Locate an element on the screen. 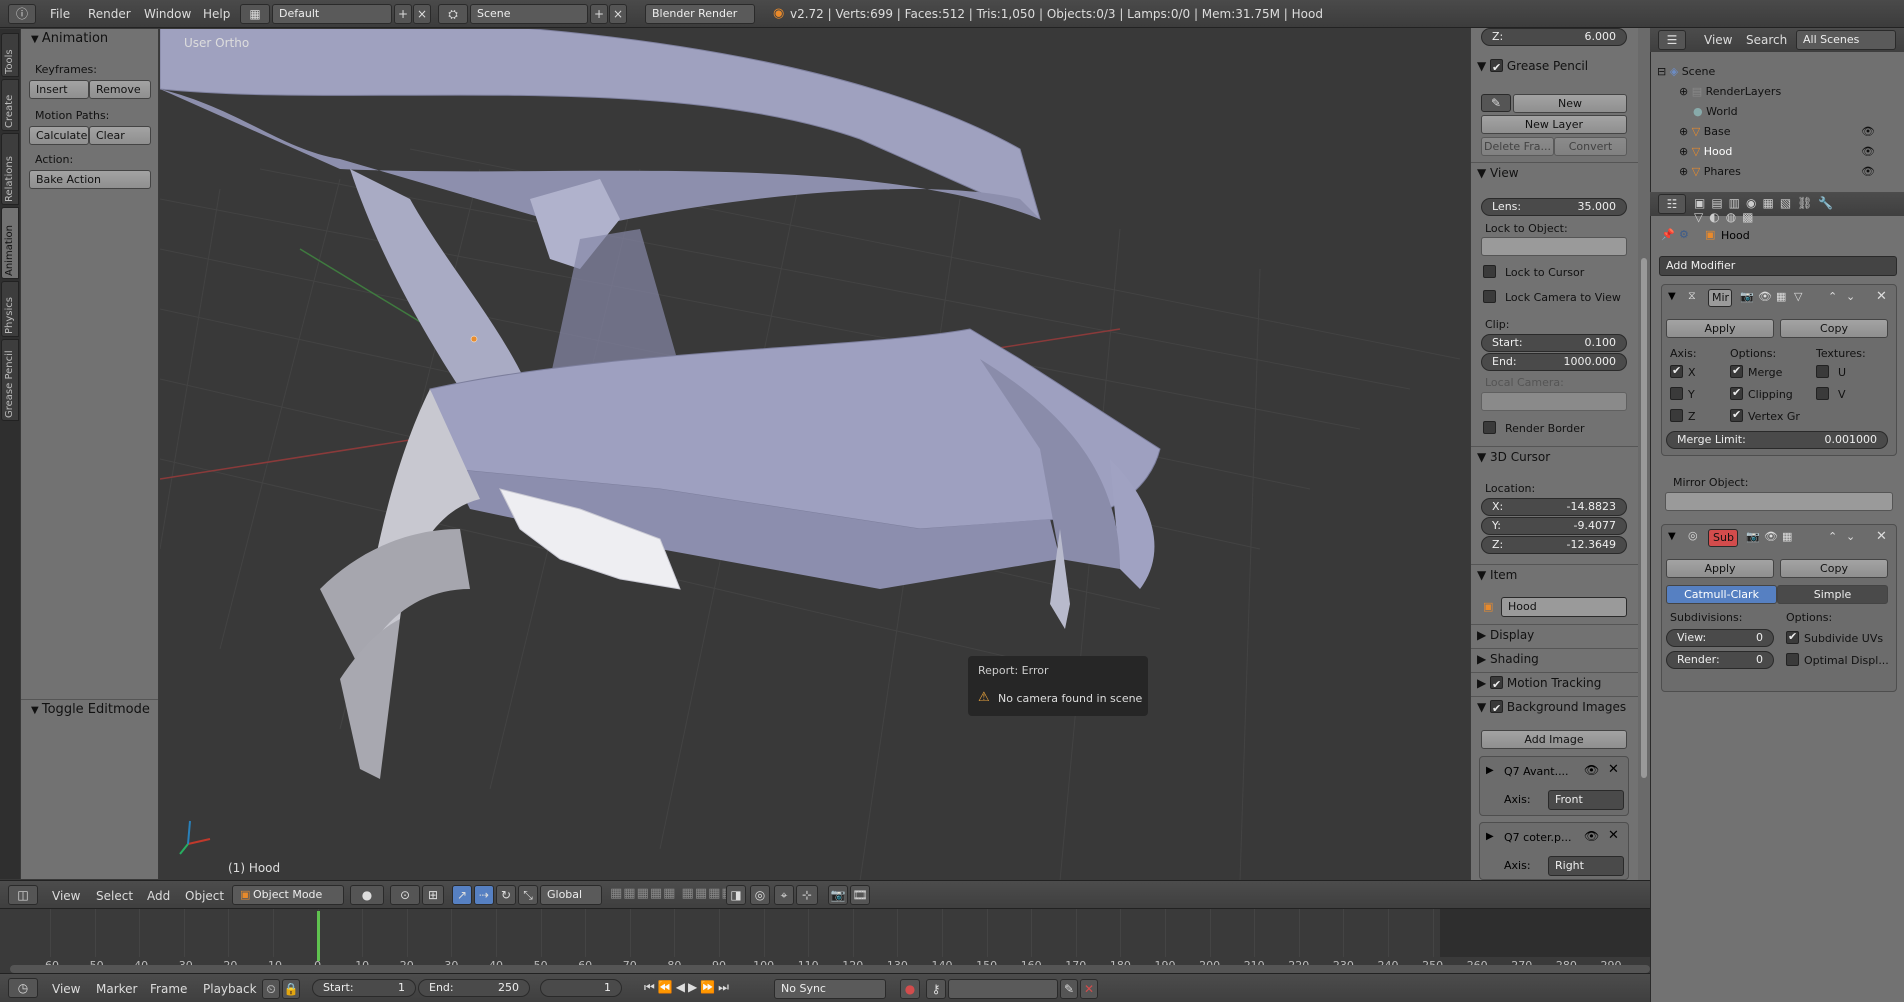  texture-v-checkbox is located at coordinates (1822, 393).